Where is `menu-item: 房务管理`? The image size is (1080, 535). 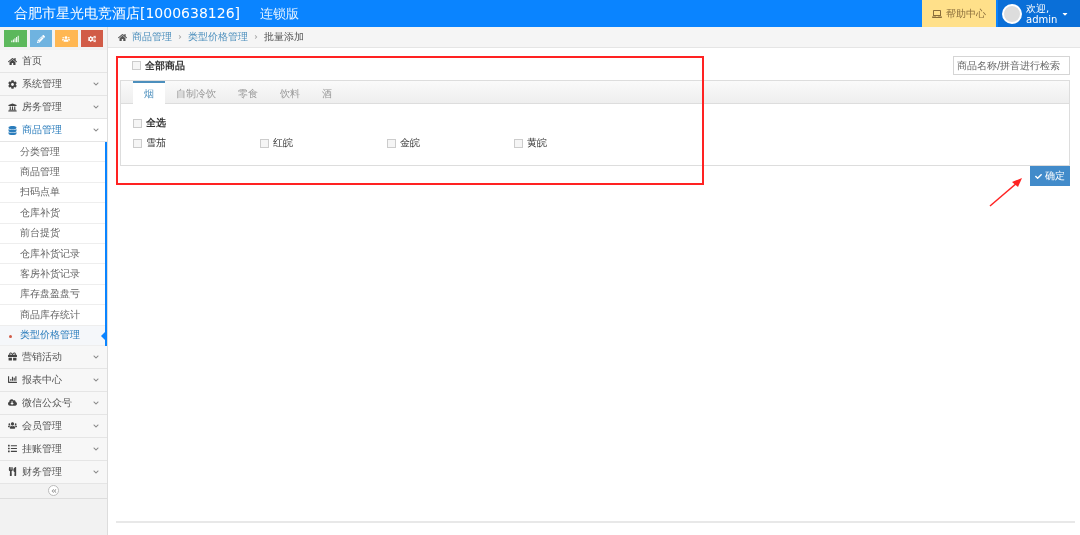
menu-item: 房务管理 is located at coordinates (53, 107).